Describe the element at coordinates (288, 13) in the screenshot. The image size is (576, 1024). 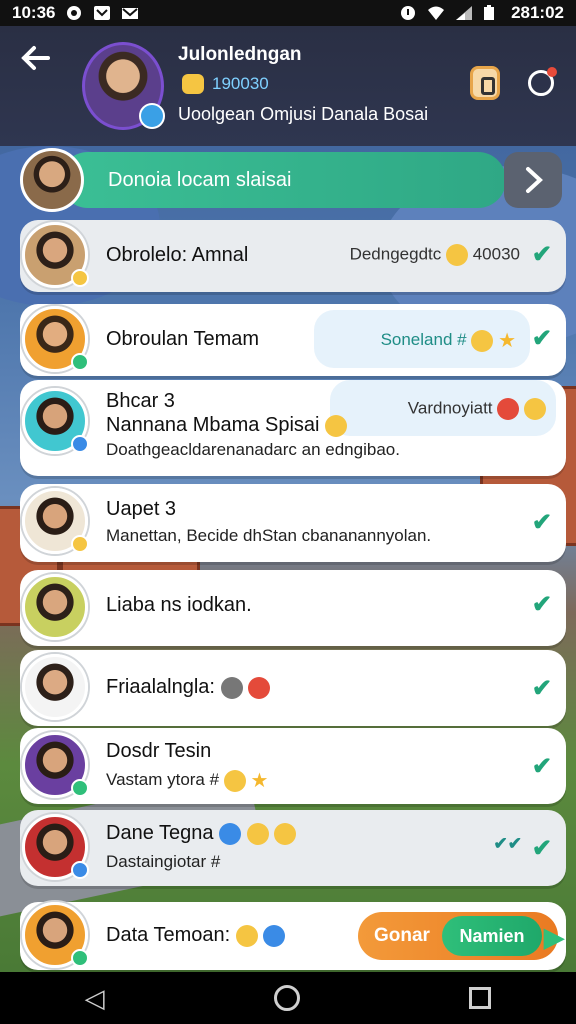
I see `status-bar: 10:36 281:02` at that location.